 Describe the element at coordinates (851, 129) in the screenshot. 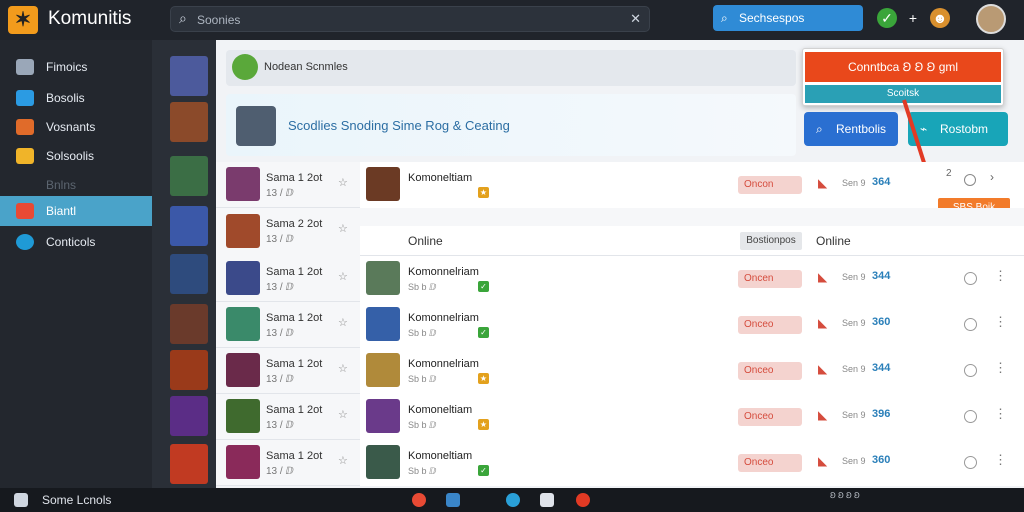

I see `action-button-1: ⌕ Rentbolis` at that location.